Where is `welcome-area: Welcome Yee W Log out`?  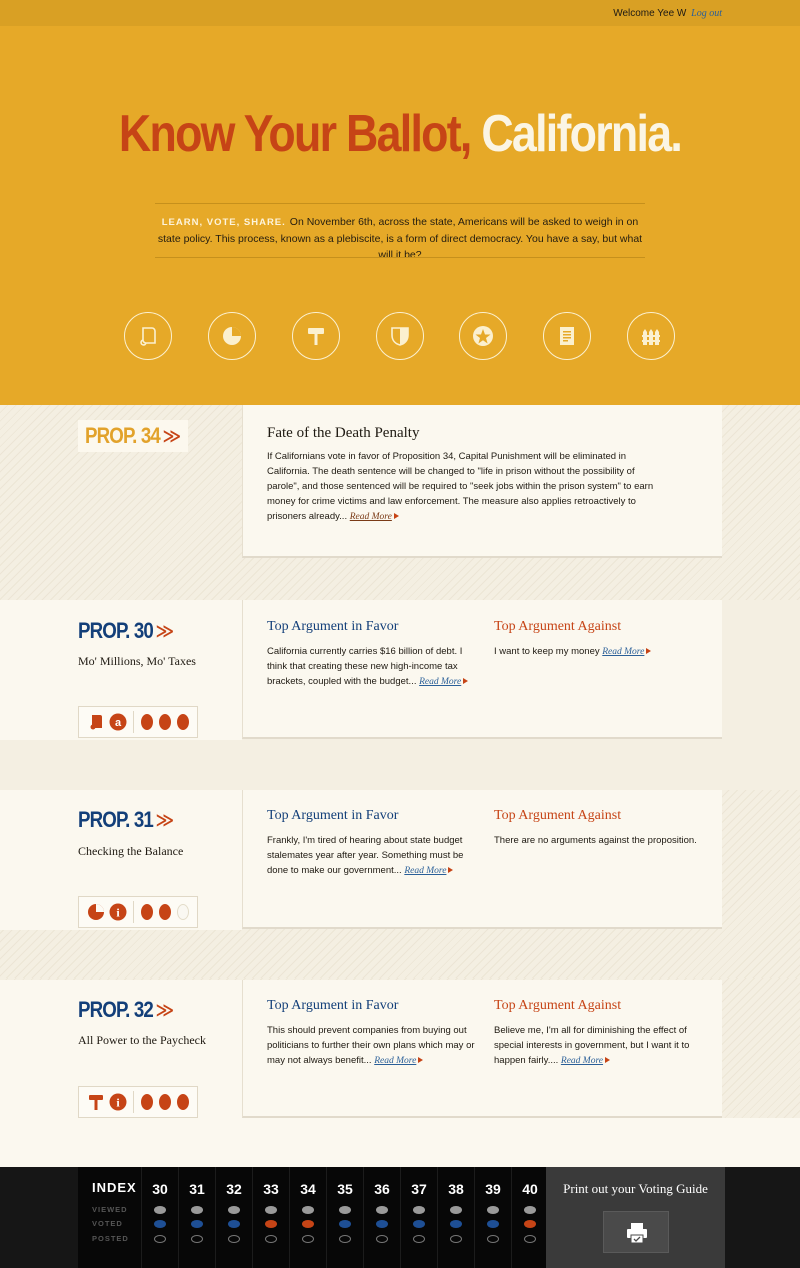 welcome-area: Welcome Yee W Log out is located at coordinates (667, 13).